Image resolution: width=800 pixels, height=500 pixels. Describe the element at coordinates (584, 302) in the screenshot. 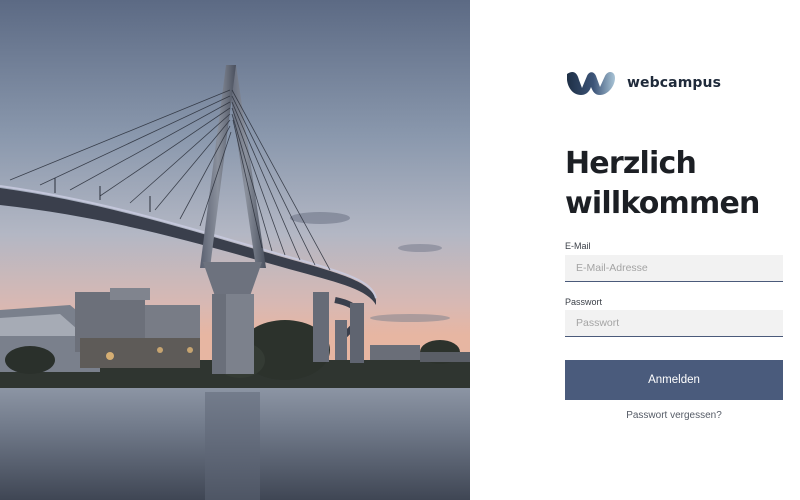

I see `password-label: Passwort` at that location.